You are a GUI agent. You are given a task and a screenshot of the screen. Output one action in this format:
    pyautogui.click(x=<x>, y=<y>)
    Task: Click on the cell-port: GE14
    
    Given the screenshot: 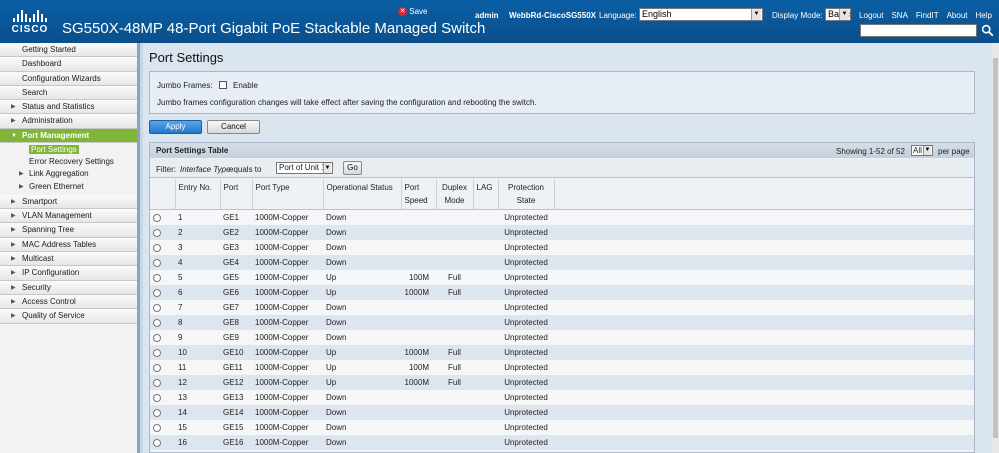 What is the action you would take?
    pyautogui.click(x=236, y=412)
    